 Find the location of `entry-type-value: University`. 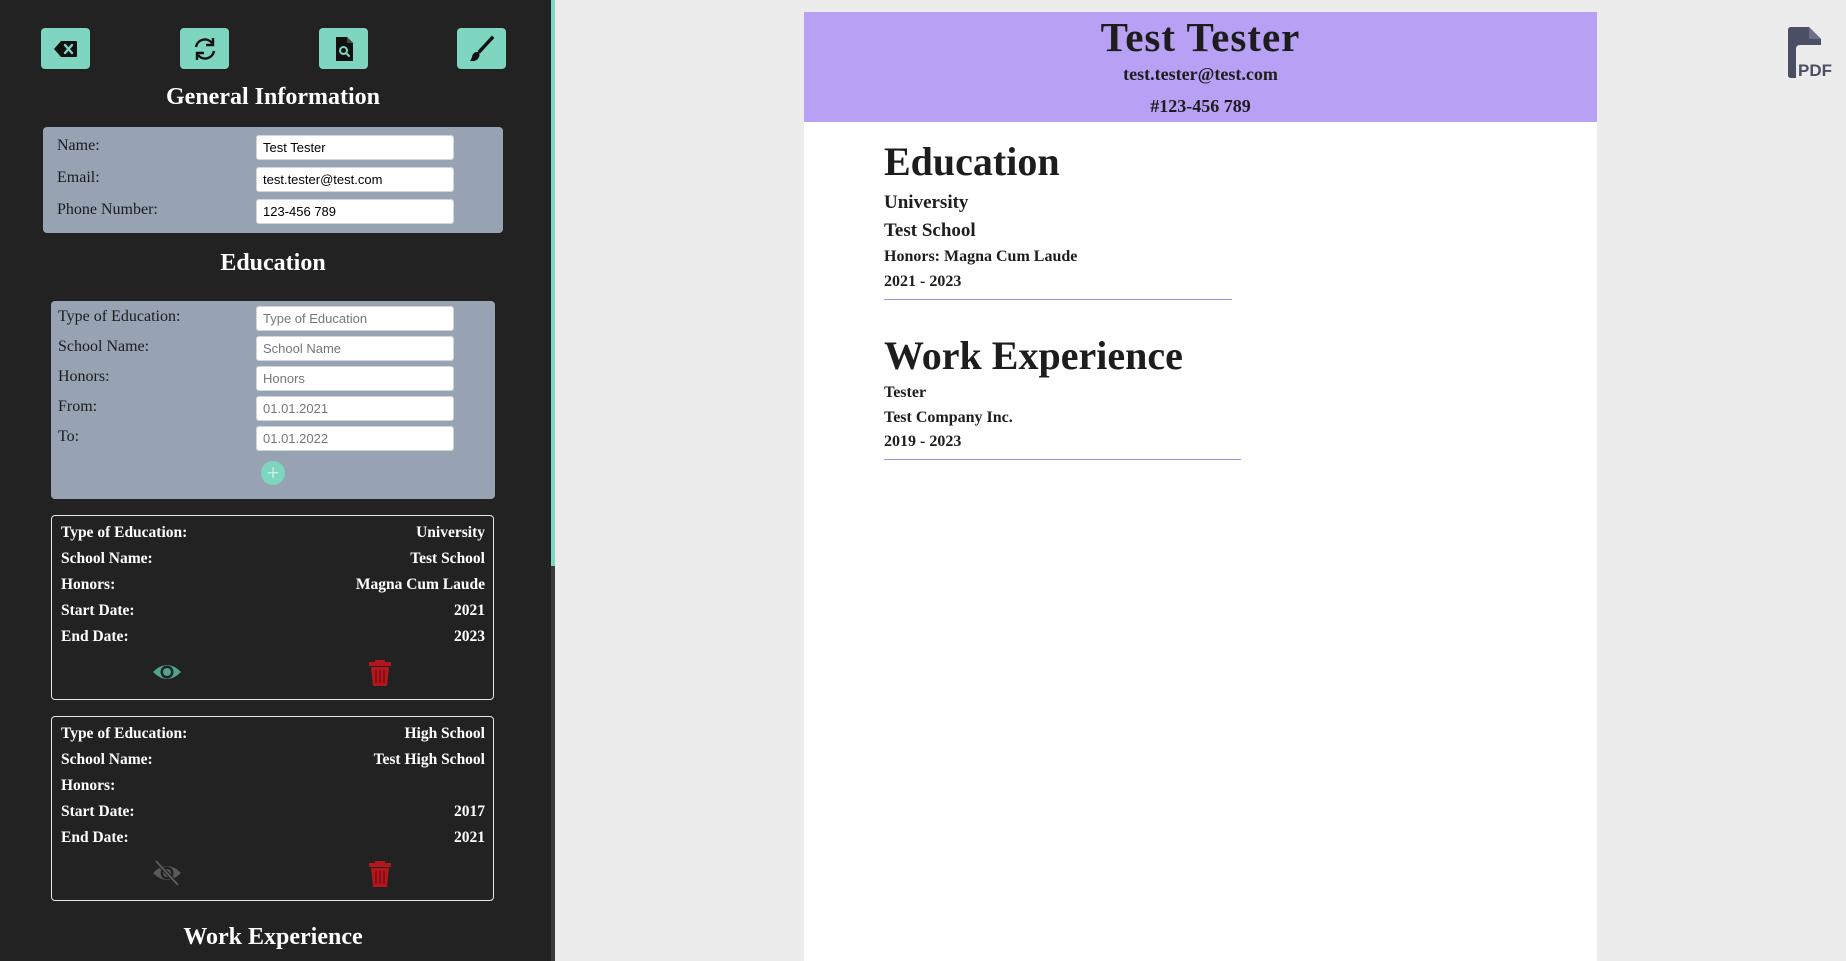

entry-type-value: University is located at coordinates (450, 532).